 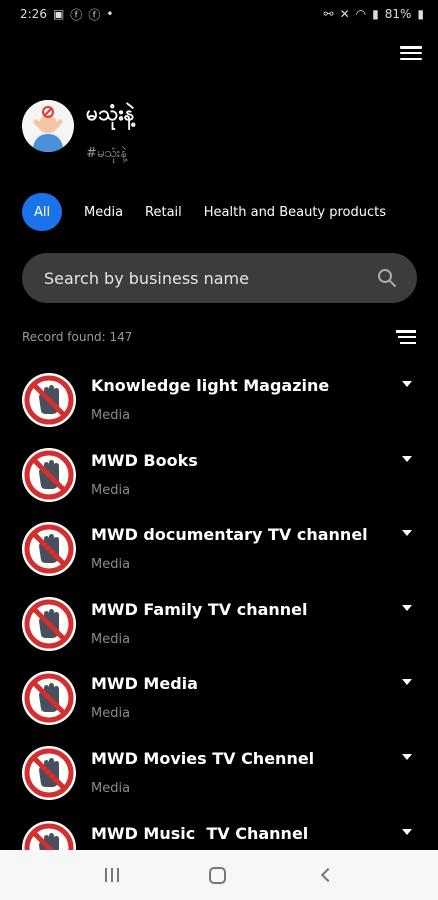 I want to click on list-item: MWD Family TV channel Media, so click(x=219, y=627).